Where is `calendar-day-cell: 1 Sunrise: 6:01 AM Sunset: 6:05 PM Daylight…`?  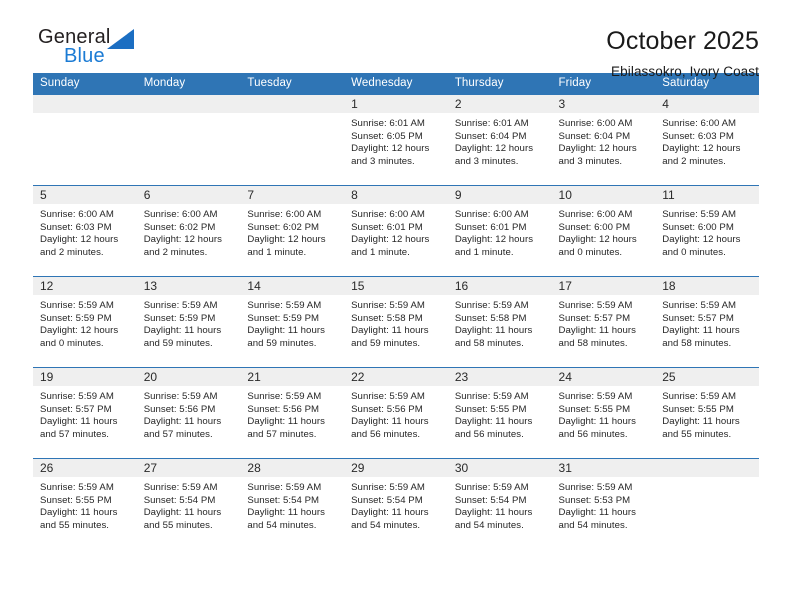 calendar-day-cell: 1 Sunrise: 6:01 AM Sunset: 6:05 PM Daylight… is located at coordinates (396, 140).